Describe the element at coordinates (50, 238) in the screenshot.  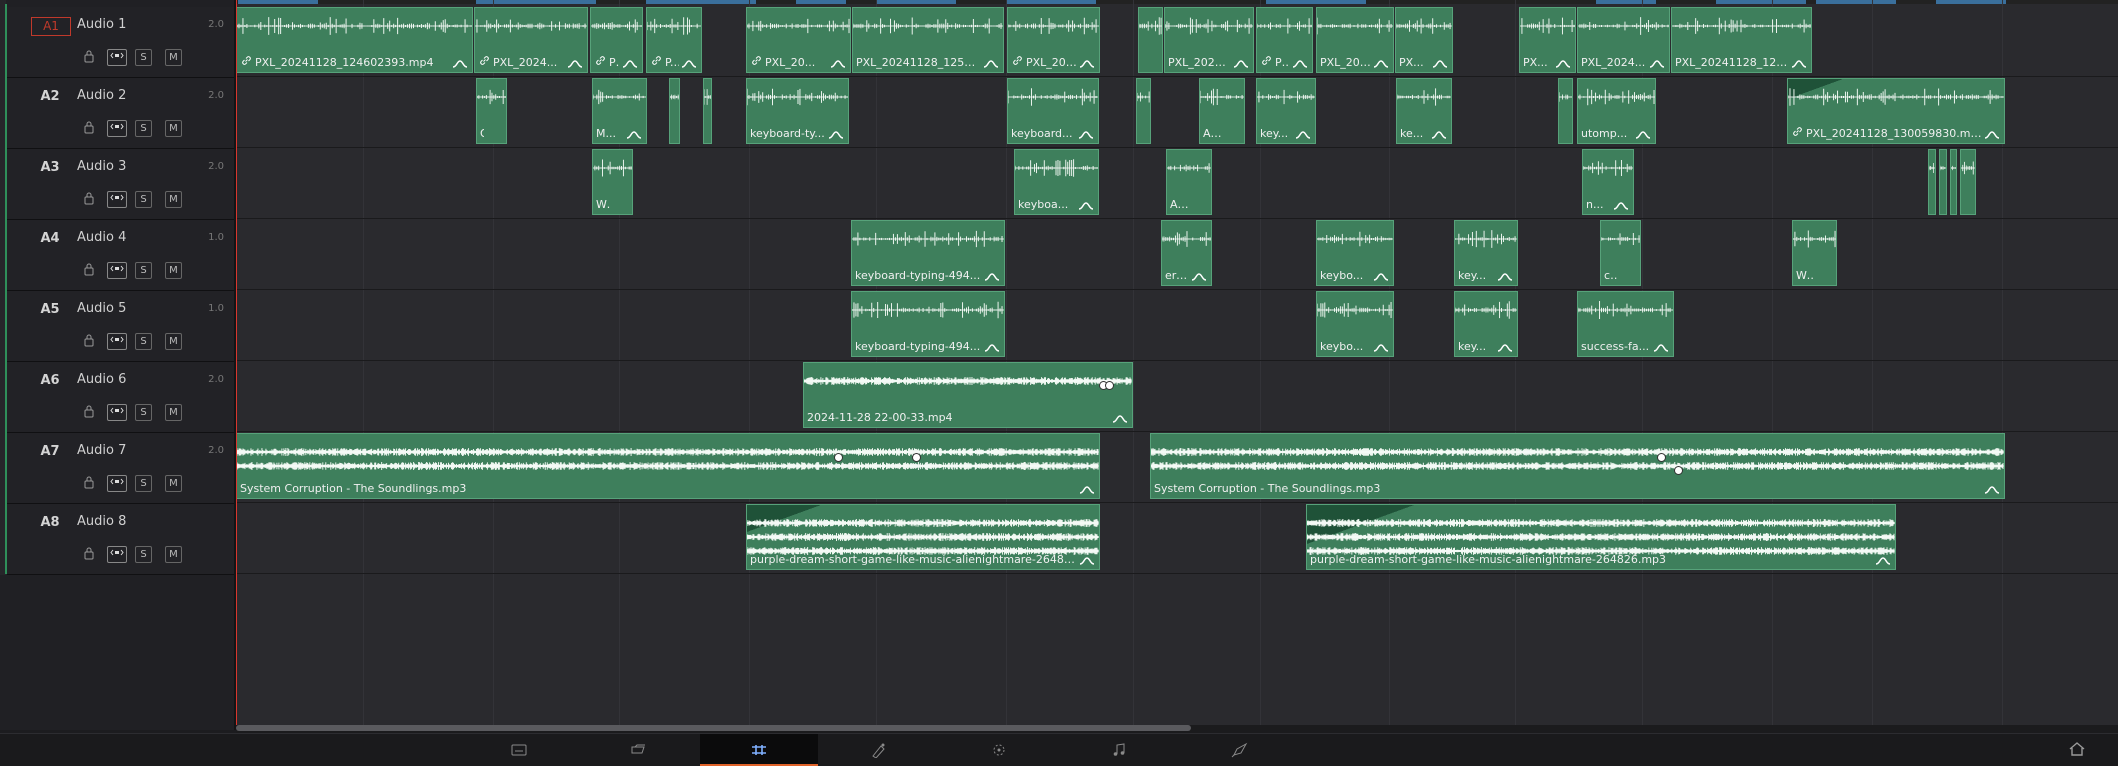
I see `track-id: A4` at that location.